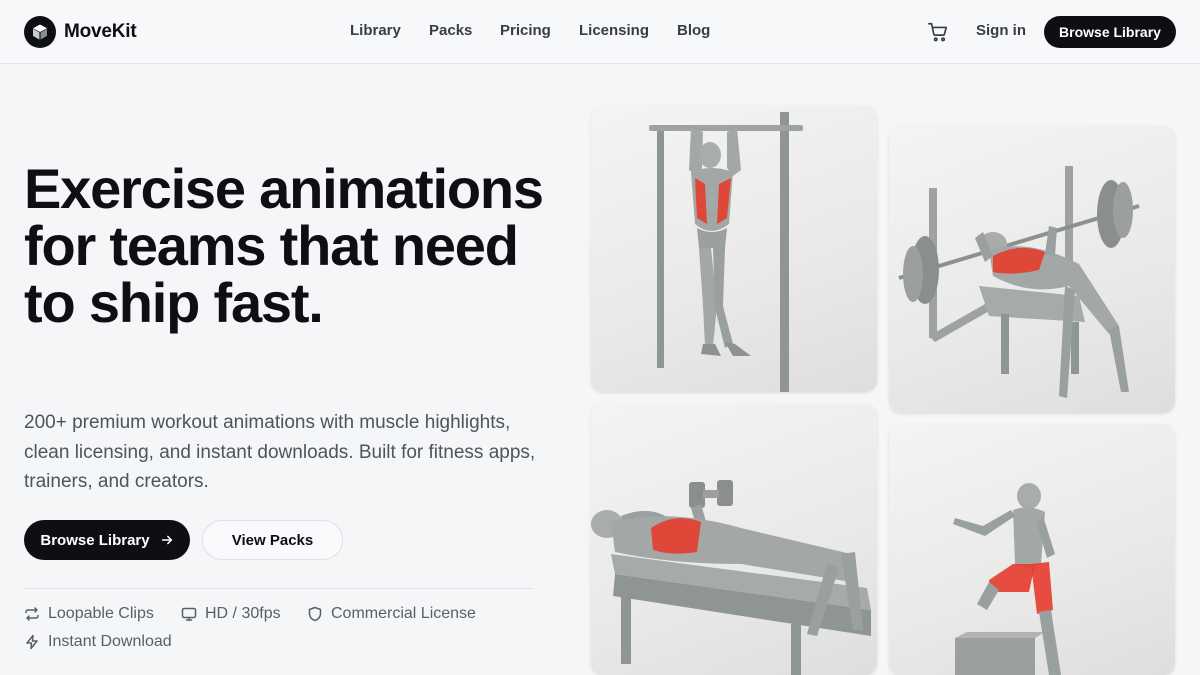 The image size is (1200, 675). What do you see at coordinates (1110, 32) in the screenshot?
I see `header-browse-library-button: Browse Library` at bounding box center [1110, 32].